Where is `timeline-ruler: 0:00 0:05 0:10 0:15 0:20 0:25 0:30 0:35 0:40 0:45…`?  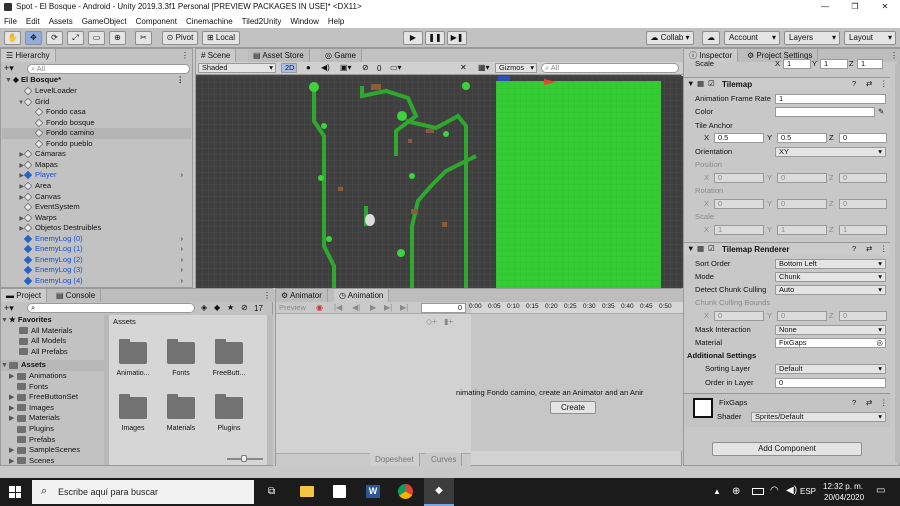 timeline-ruler: 0:00 0:05 0:10 0:15 0:20 0:25 0:30 0:35 0:40 0:45… is located at coordinates (576, 308).